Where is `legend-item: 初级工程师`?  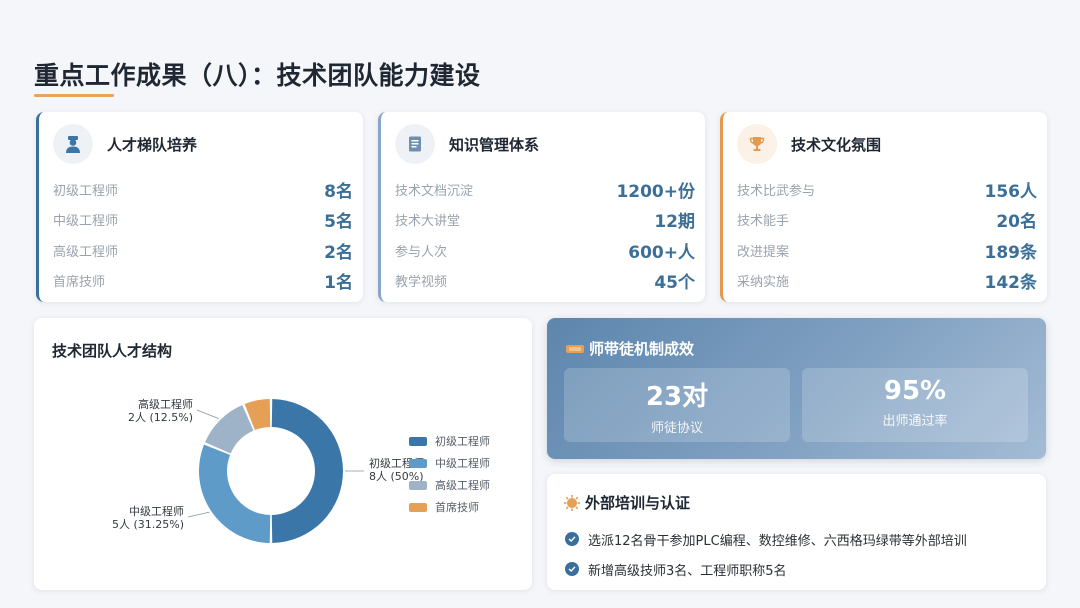 legend-item: 初级工程师 is located at coordinates (449, 441).